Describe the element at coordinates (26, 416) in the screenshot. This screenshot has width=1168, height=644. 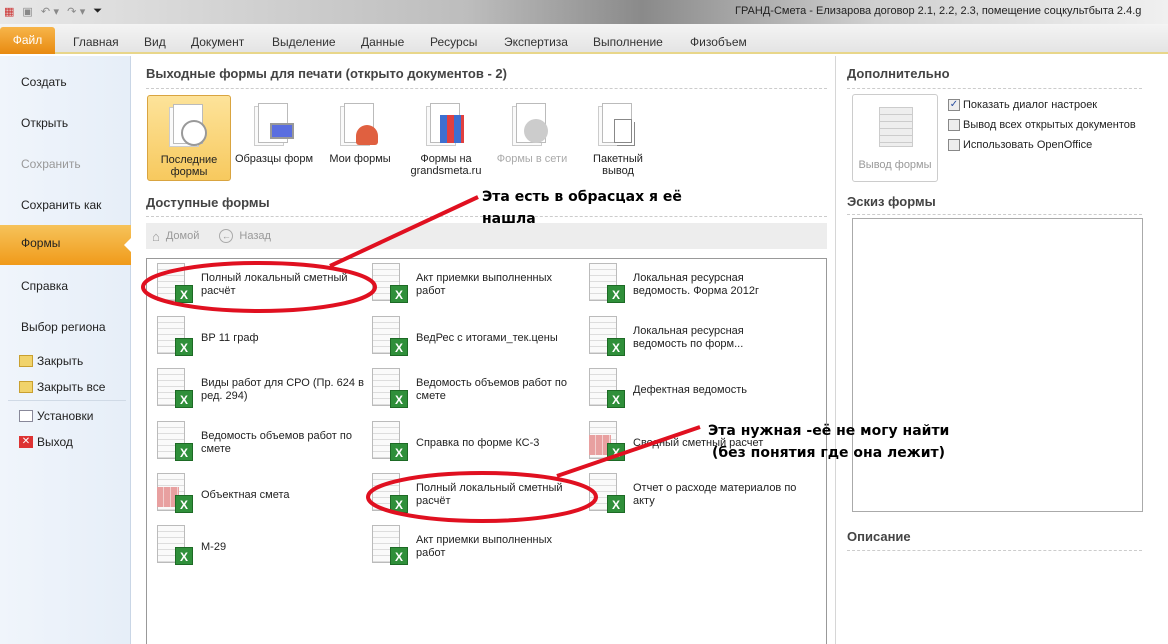
I see `settings-list-icon` at that location.